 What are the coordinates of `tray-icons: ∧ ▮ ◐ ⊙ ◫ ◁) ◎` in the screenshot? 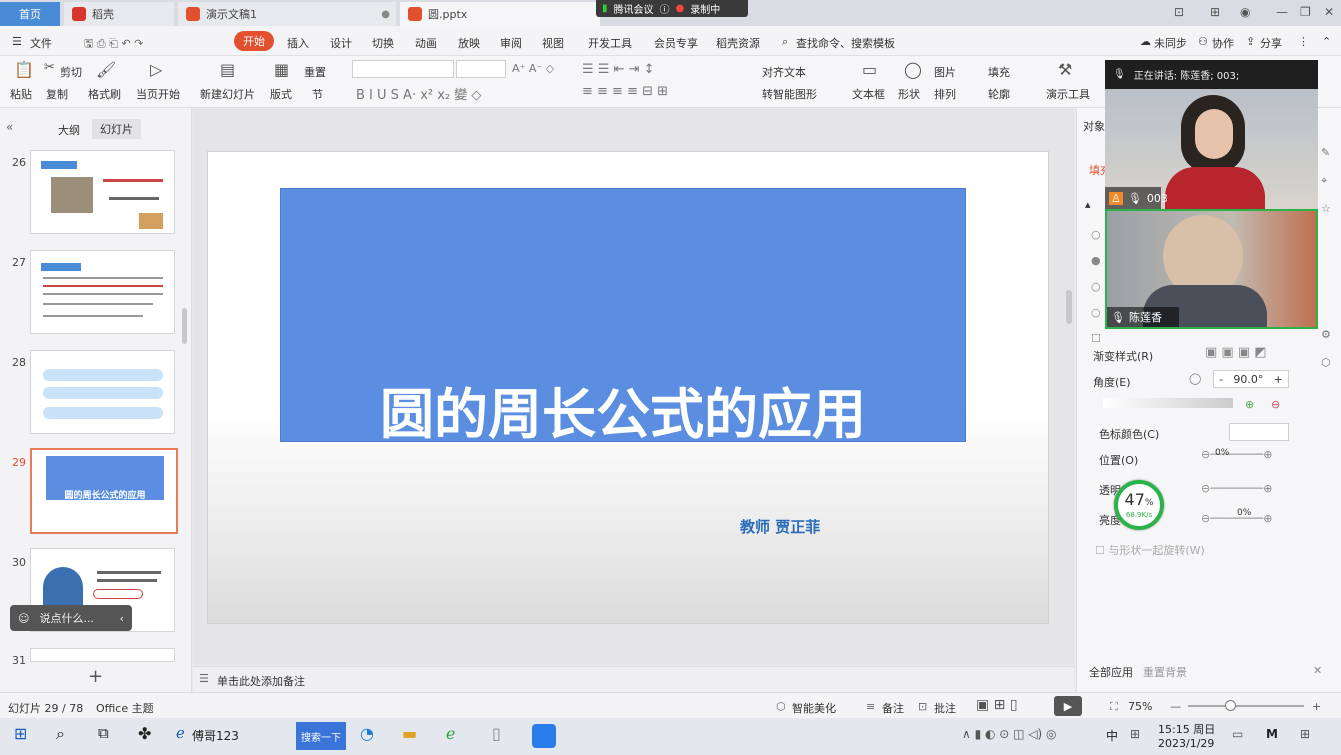 It's located at (1009, 734).